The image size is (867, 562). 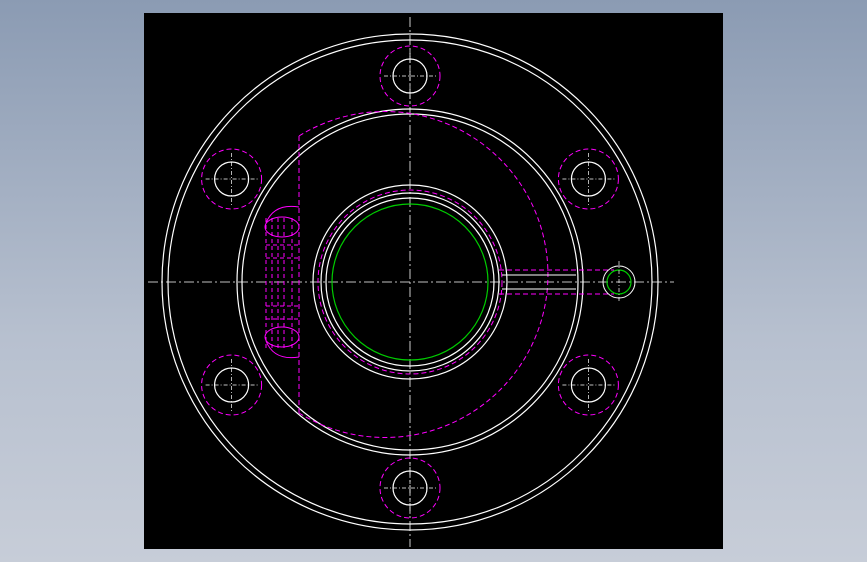 What do you see at coordinates (282, 227) in the screenshot?
I see `pocket-ellipse-top` at bounding box center [282, 227].